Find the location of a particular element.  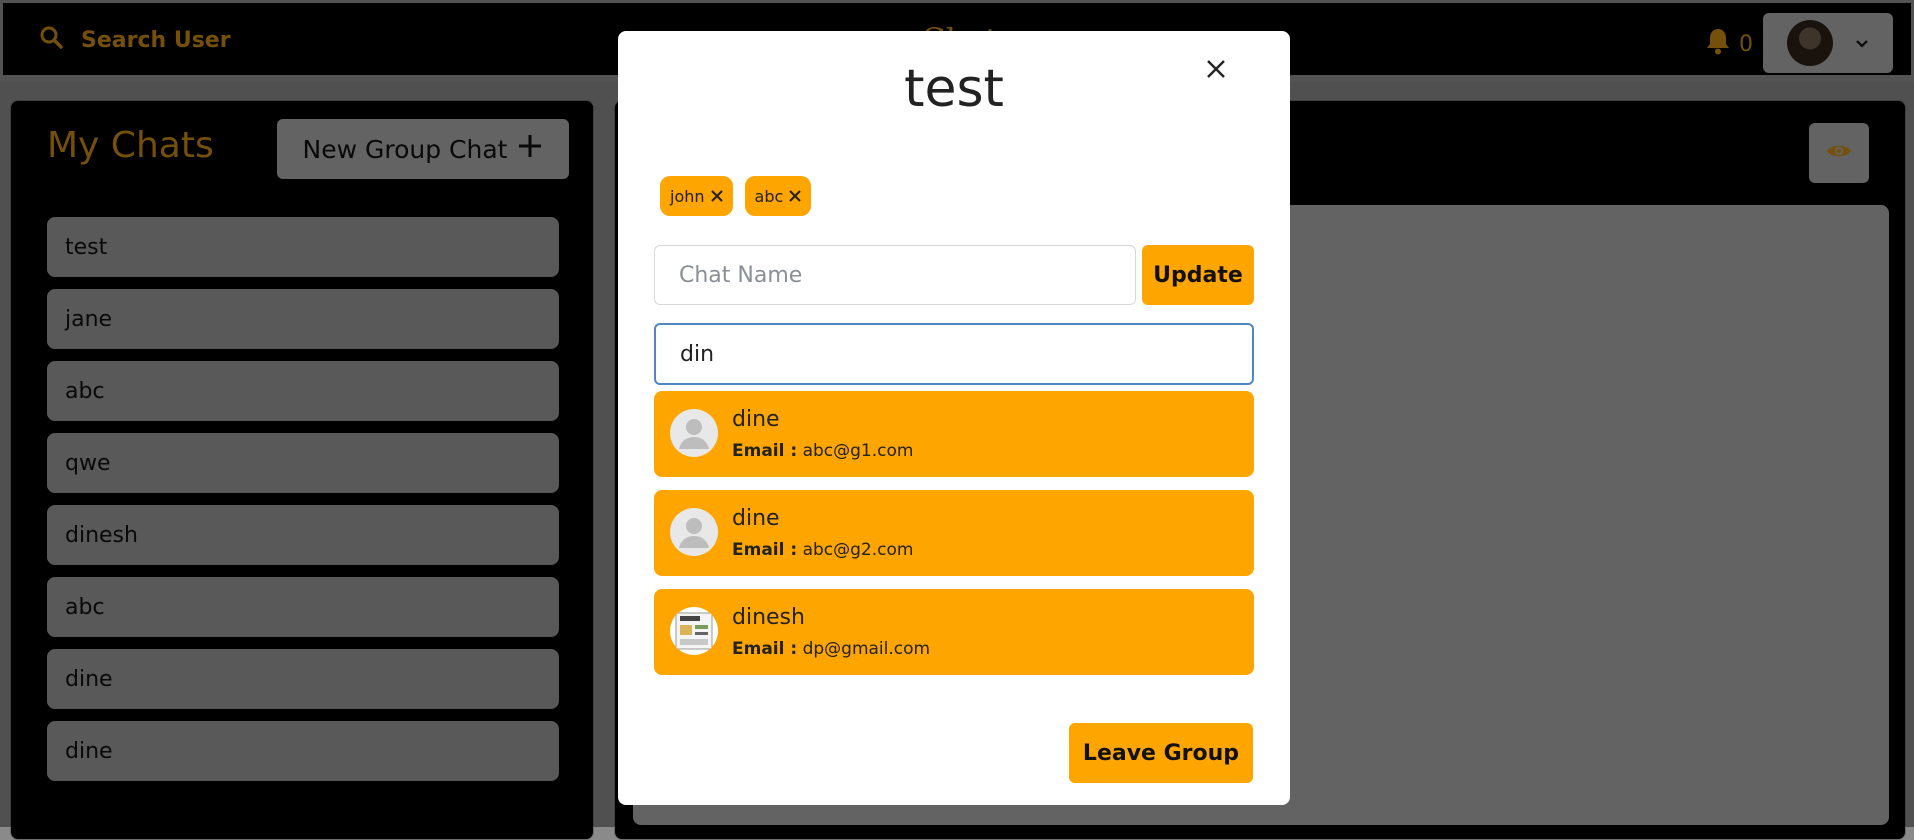

group-members: john abc is located at coordinates (736, 196).